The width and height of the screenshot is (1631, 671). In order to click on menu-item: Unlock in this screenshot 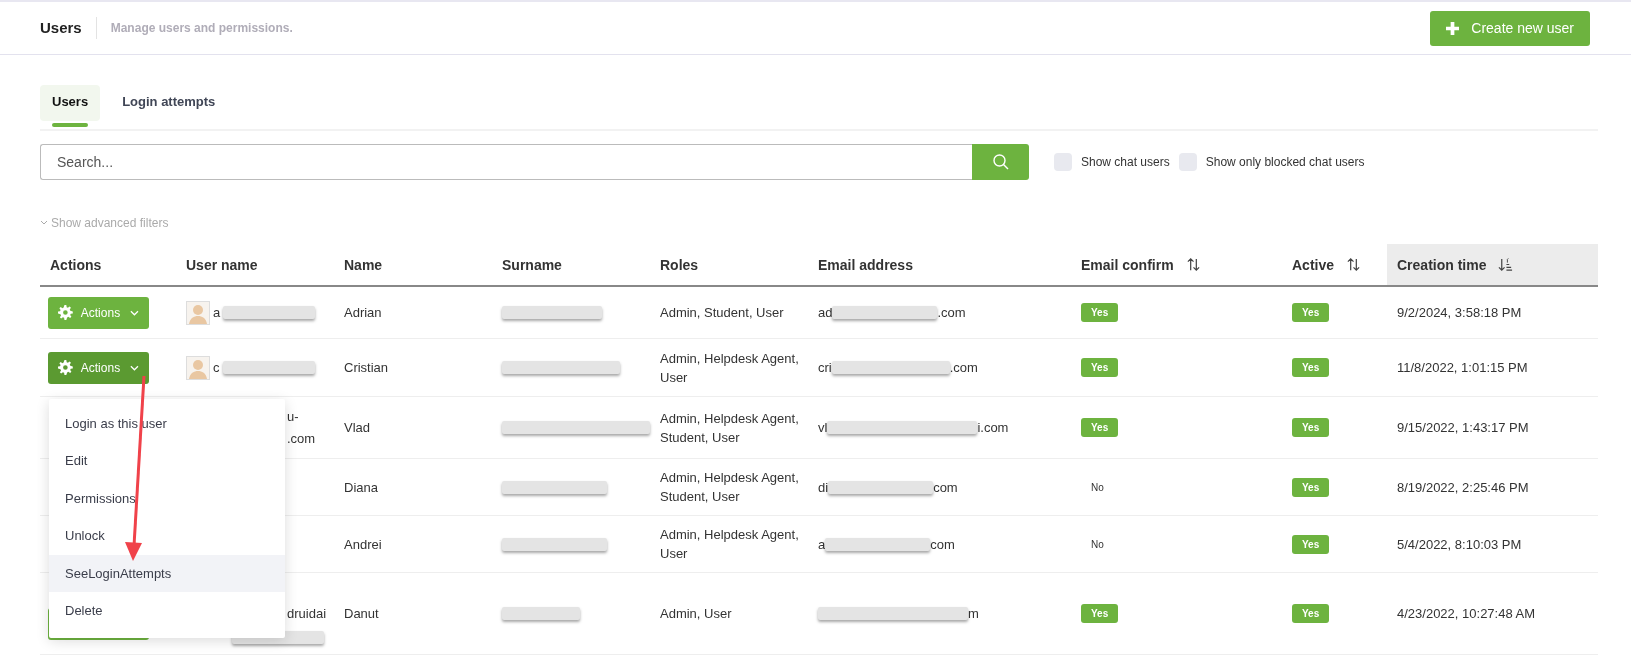, I will do `click(167, 536)`.